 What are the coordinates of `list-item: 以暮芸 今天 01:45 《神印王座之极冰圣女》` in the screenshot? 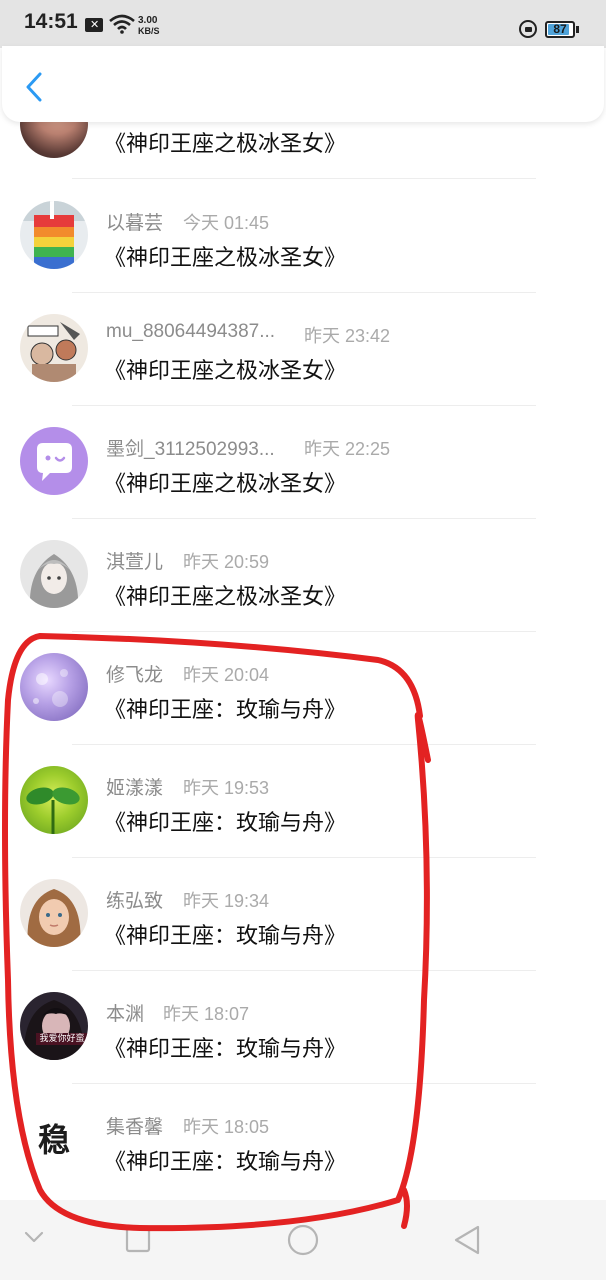 It's located at (303, 236).